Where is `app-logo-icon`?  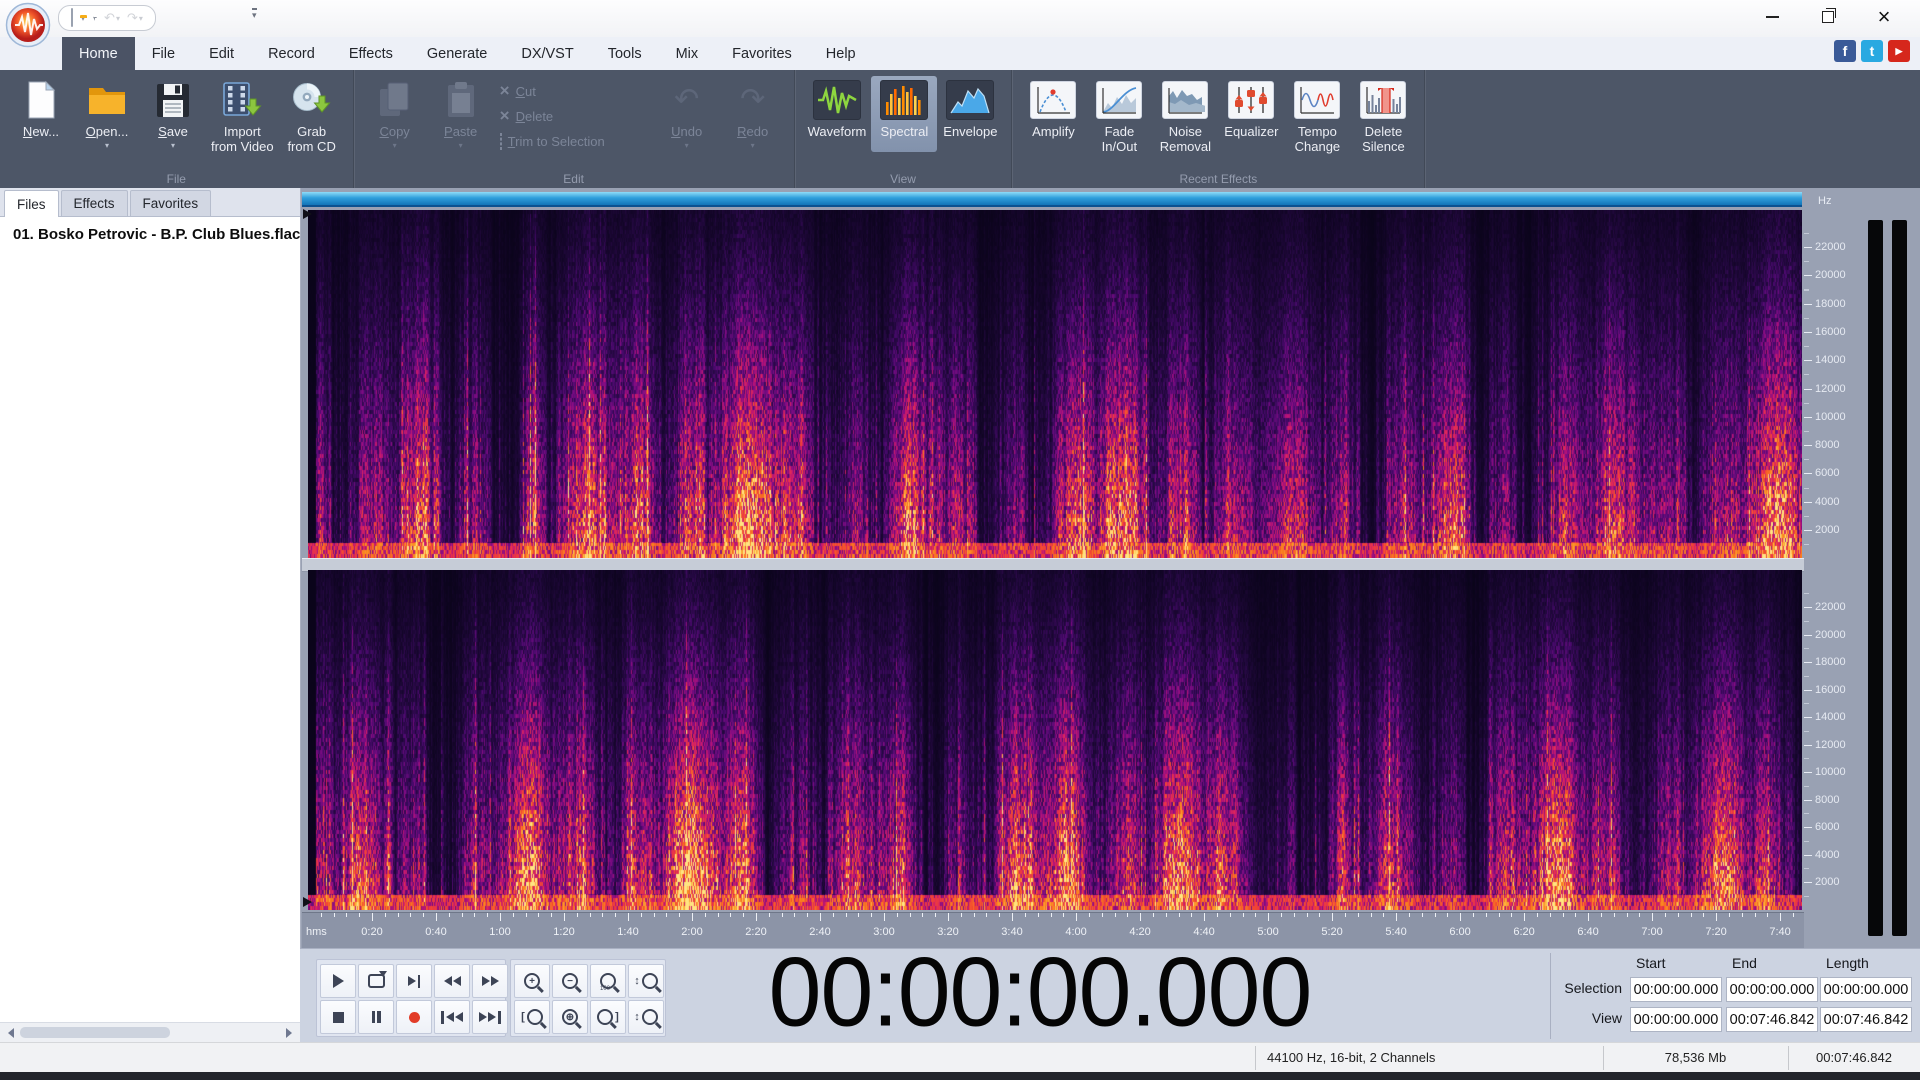
app-logo-icon is located at coordinates (28, 25).